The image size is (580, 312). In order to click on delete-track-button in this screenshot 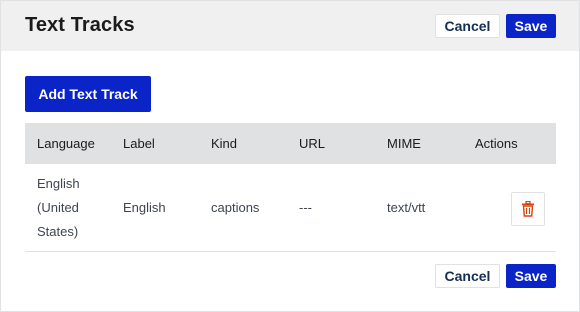, I will do `click(528, 209)`.